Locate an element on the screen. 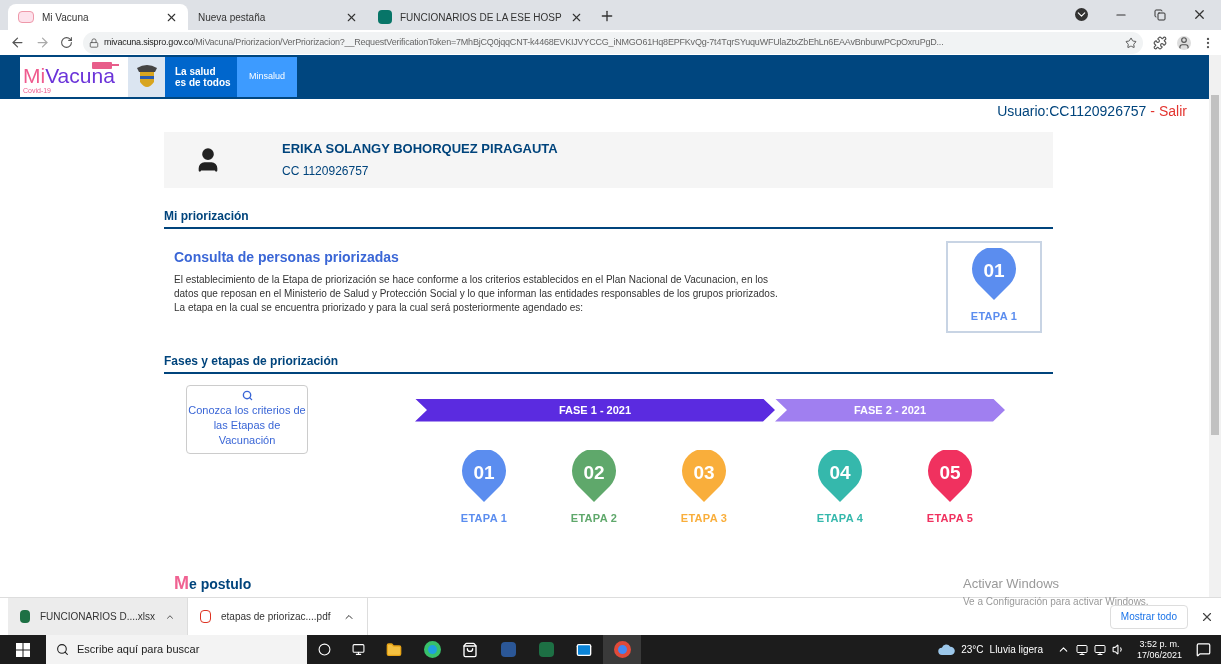 The image size is (1221, 664). browser-tab: Mi Vacuna is located at coordinates (98, 17).